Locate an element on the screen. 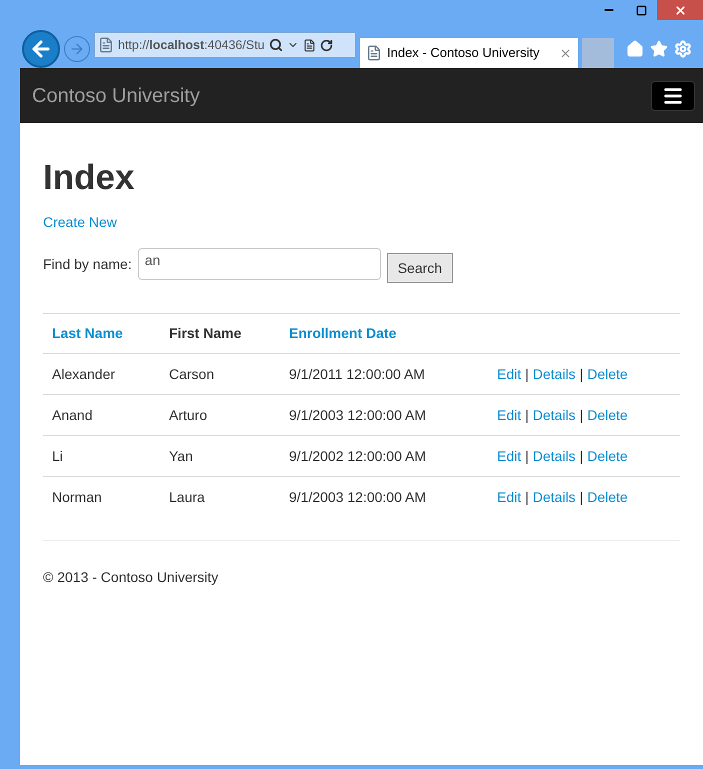 The width and height of the screenshot is (703, 769). table-cell: Norman is located at coordinates (77, 497).